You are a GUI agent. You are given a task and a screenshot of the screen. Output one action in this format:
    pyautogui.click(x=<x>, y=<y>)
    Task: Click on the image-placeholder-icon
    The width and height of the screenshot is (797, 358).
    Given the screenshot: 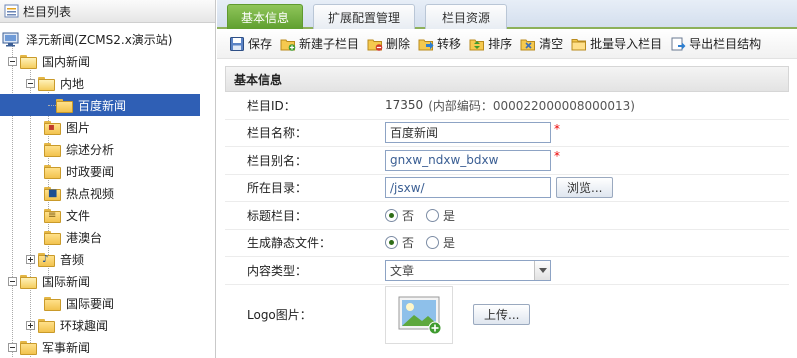 What is the action you would take?
    pyautogui.click(x=420, y=315)
    